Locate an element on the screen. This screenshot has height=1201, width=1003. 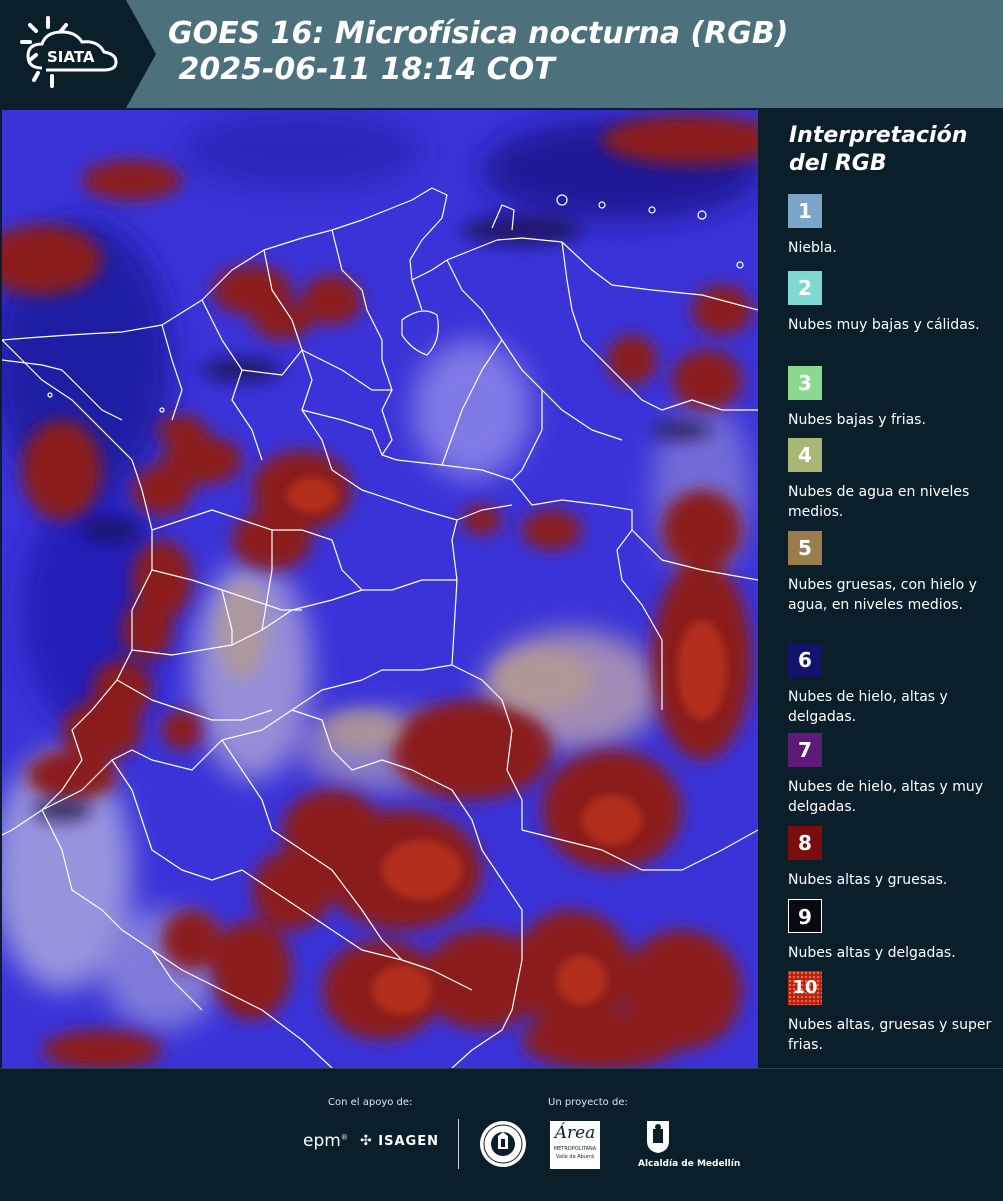
legend-label: Nubes de hielo, altas y muy delgadas. is located at coordinates (886, 797).